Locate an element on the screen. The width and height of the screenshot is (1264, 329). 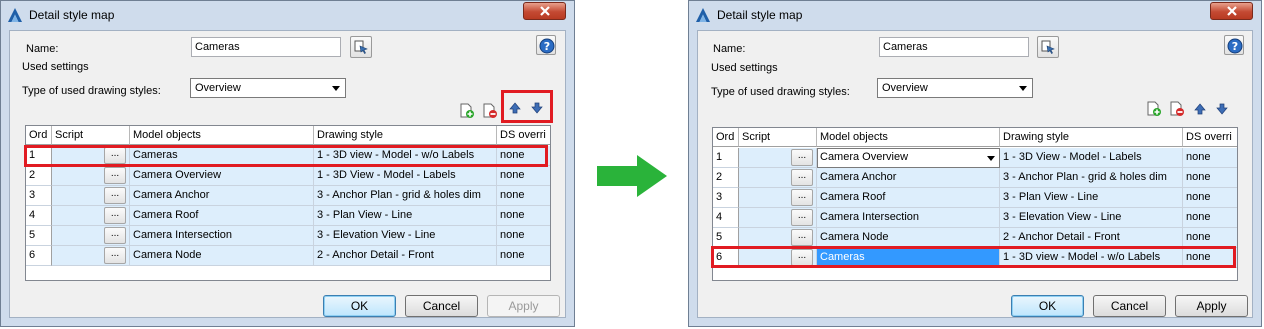
app-icon is located at coordinates (703, 15).